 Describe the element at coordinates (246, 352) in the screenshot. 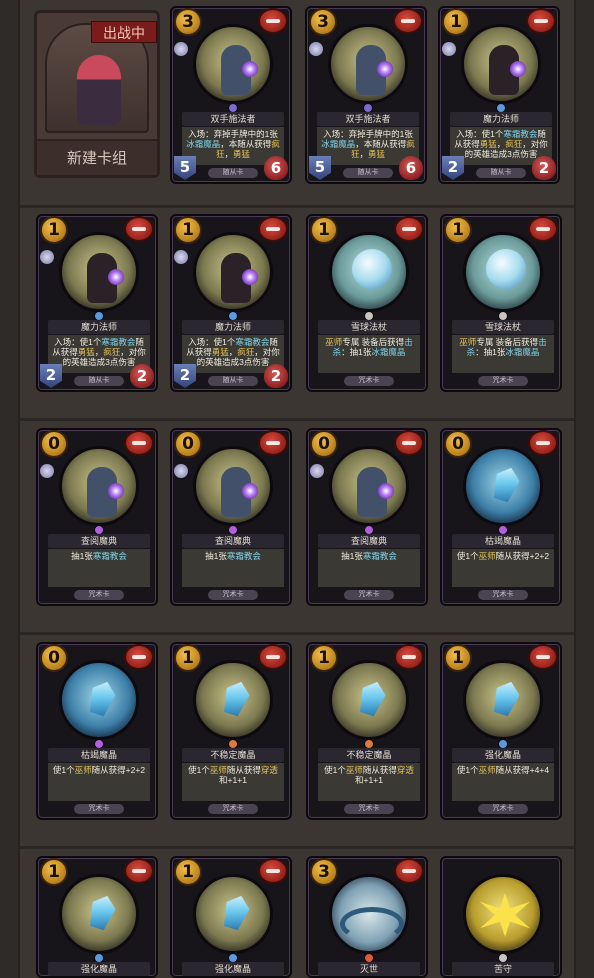

I see `card-text-part: 疯狂` at that location.